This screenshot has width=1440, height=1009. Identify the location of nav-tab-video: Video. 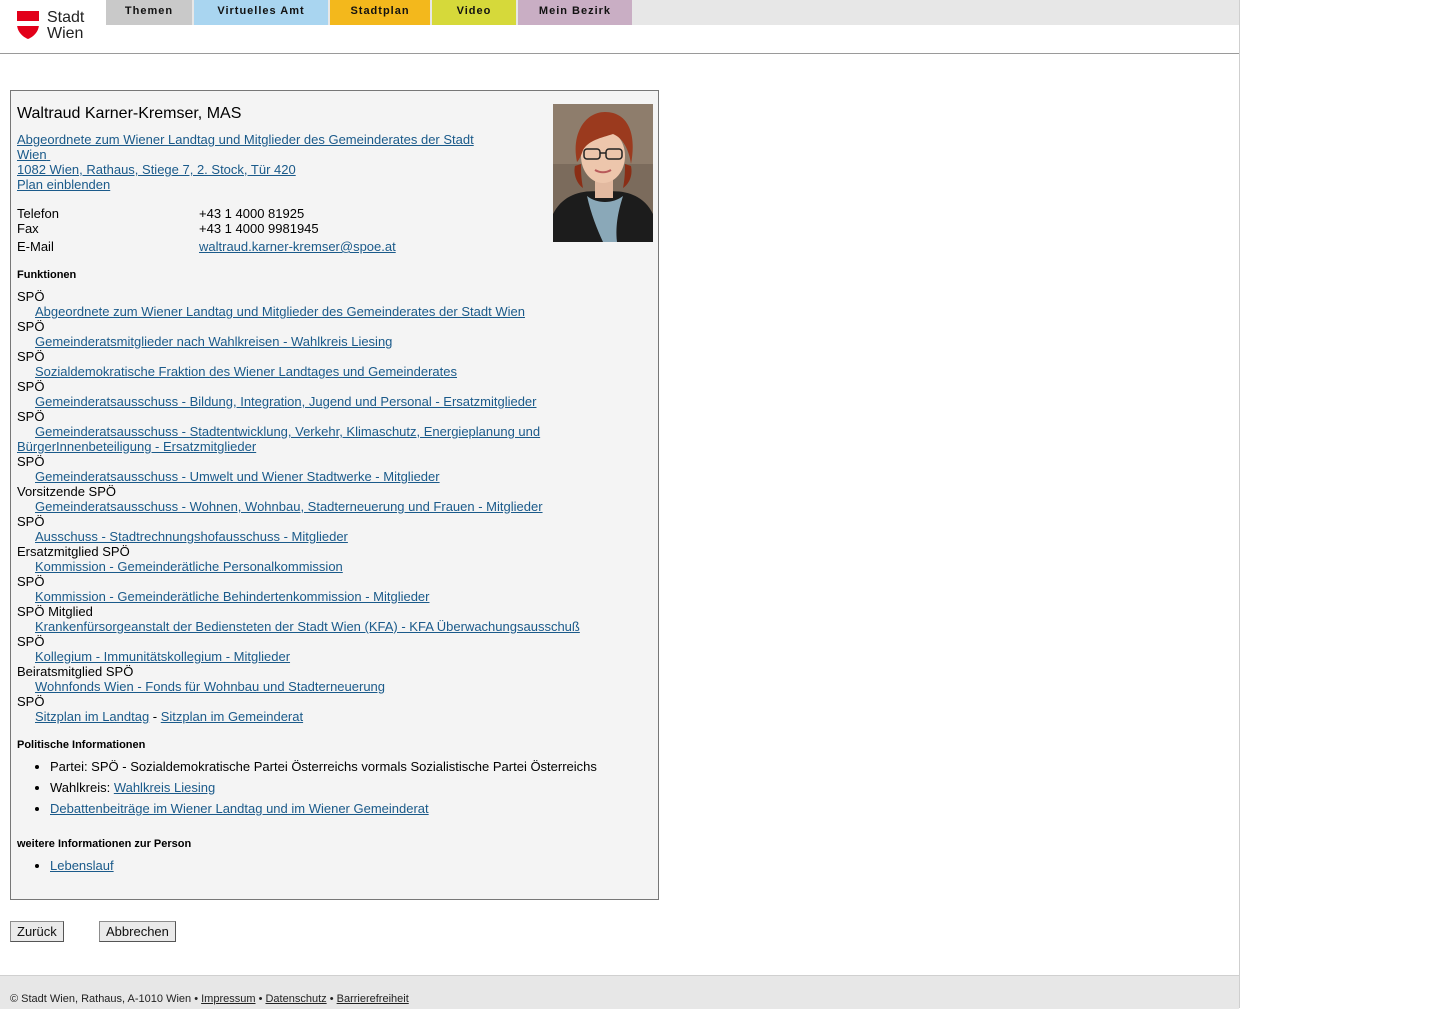
(474, 12).